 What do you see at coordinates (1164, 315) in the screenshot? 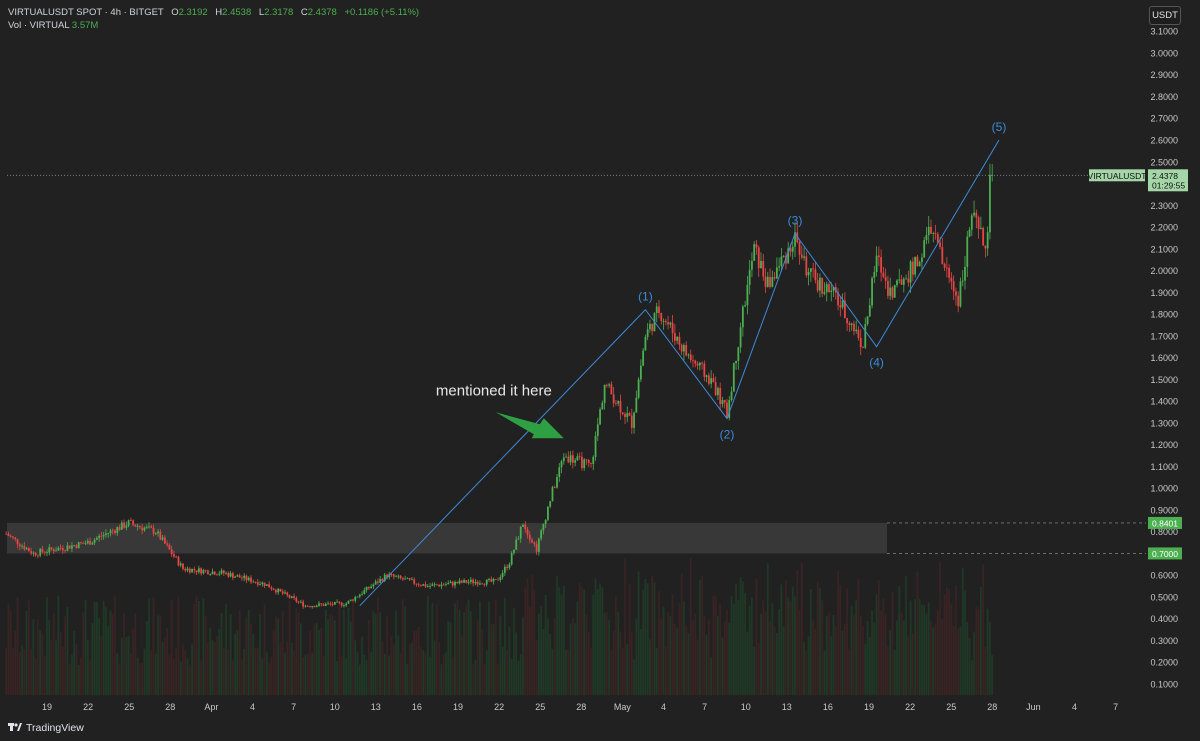
I see `price-tick: 1.8000` at bounding box center [1164, 315].